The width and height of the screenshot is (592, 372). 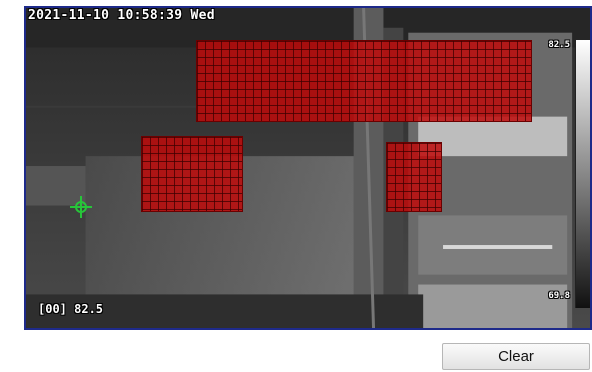 I want to click on scale-max-label: 82.5, so click(x=559, y=45).